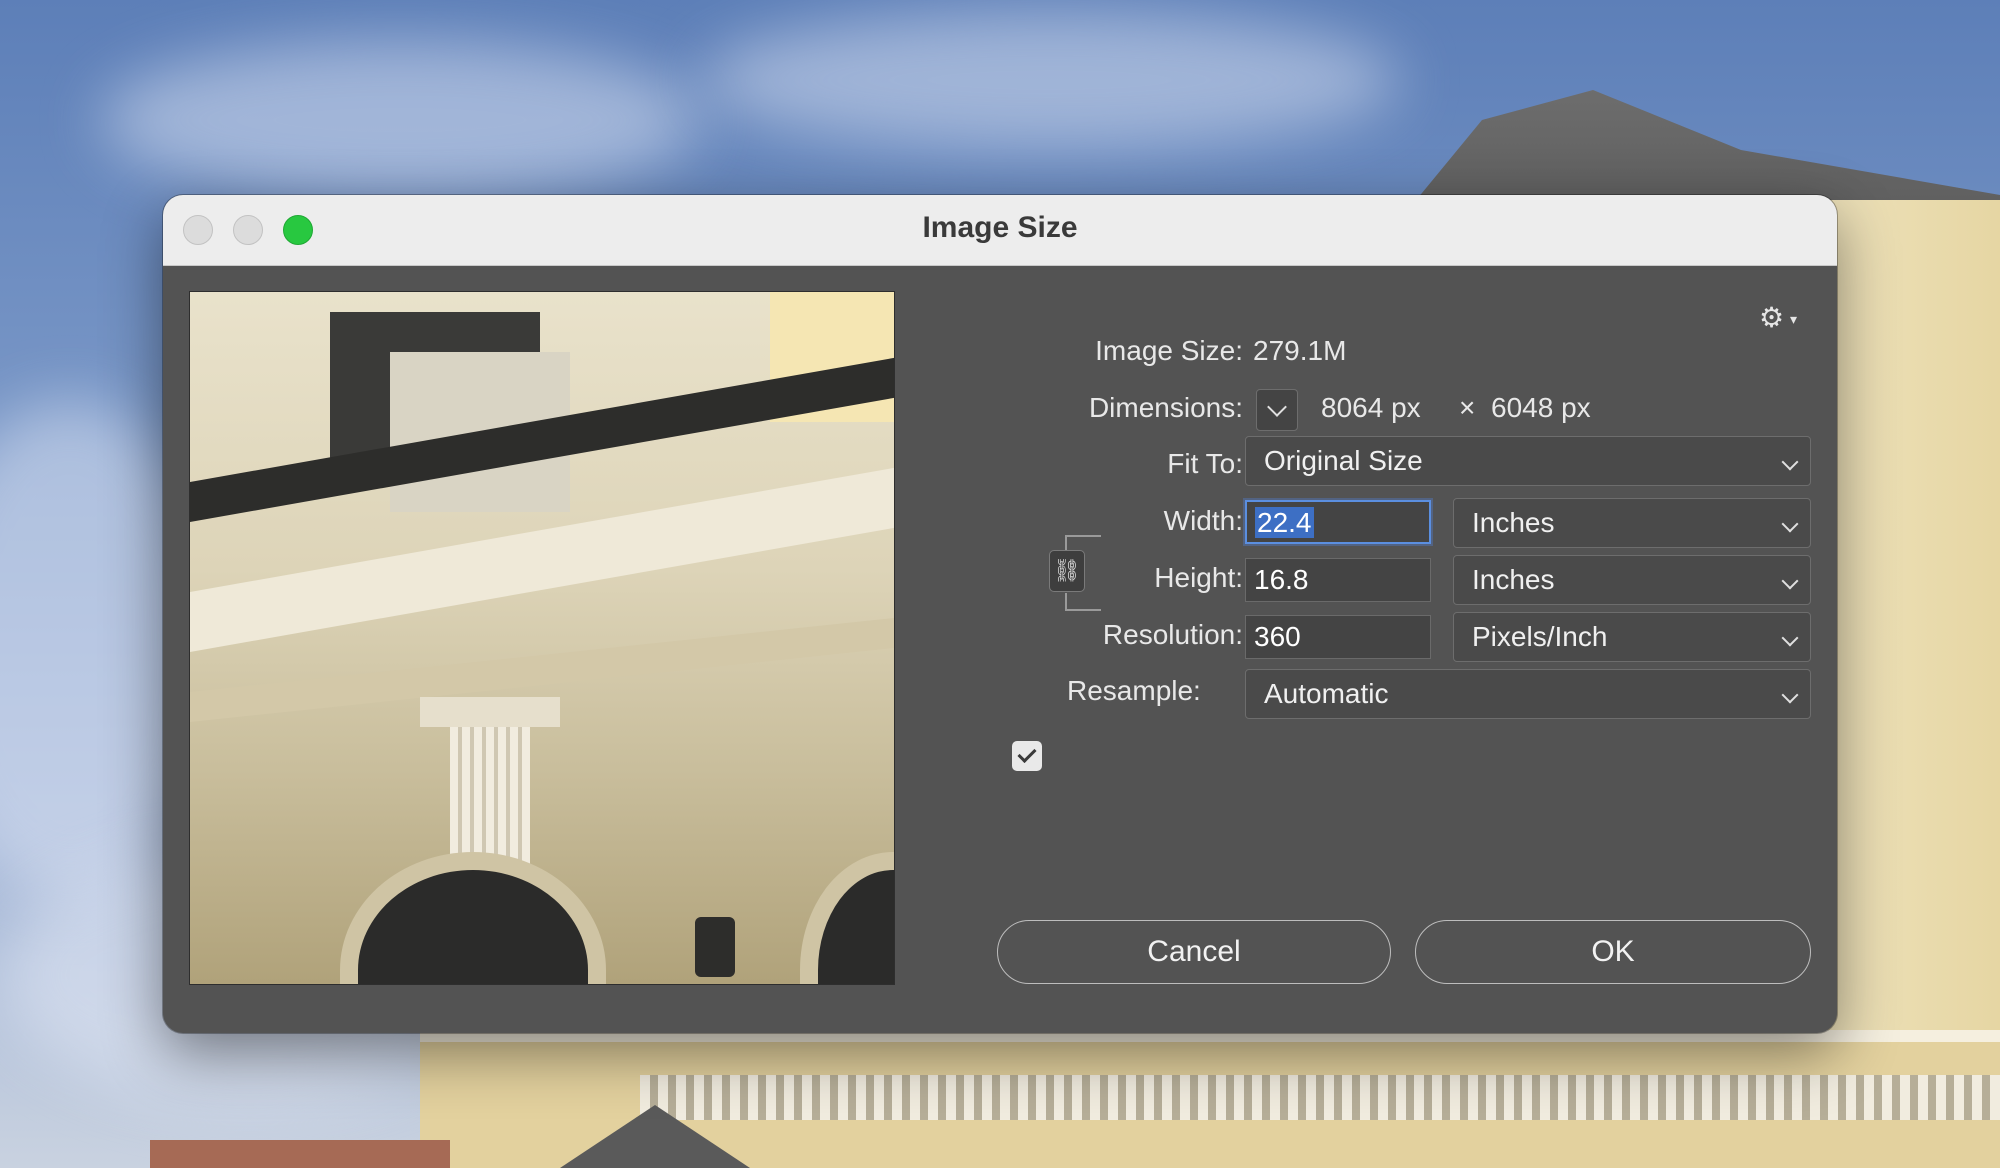 This screenshot has height=1168, width=2000. I want to click on constrain-bracket-top, so click(1083, 543).